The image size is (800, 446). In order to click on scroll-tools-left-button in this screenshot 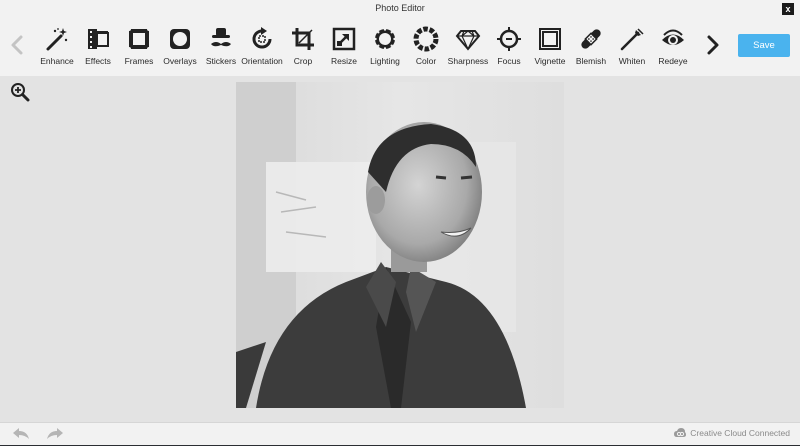, I will do `click(17, 45)`.